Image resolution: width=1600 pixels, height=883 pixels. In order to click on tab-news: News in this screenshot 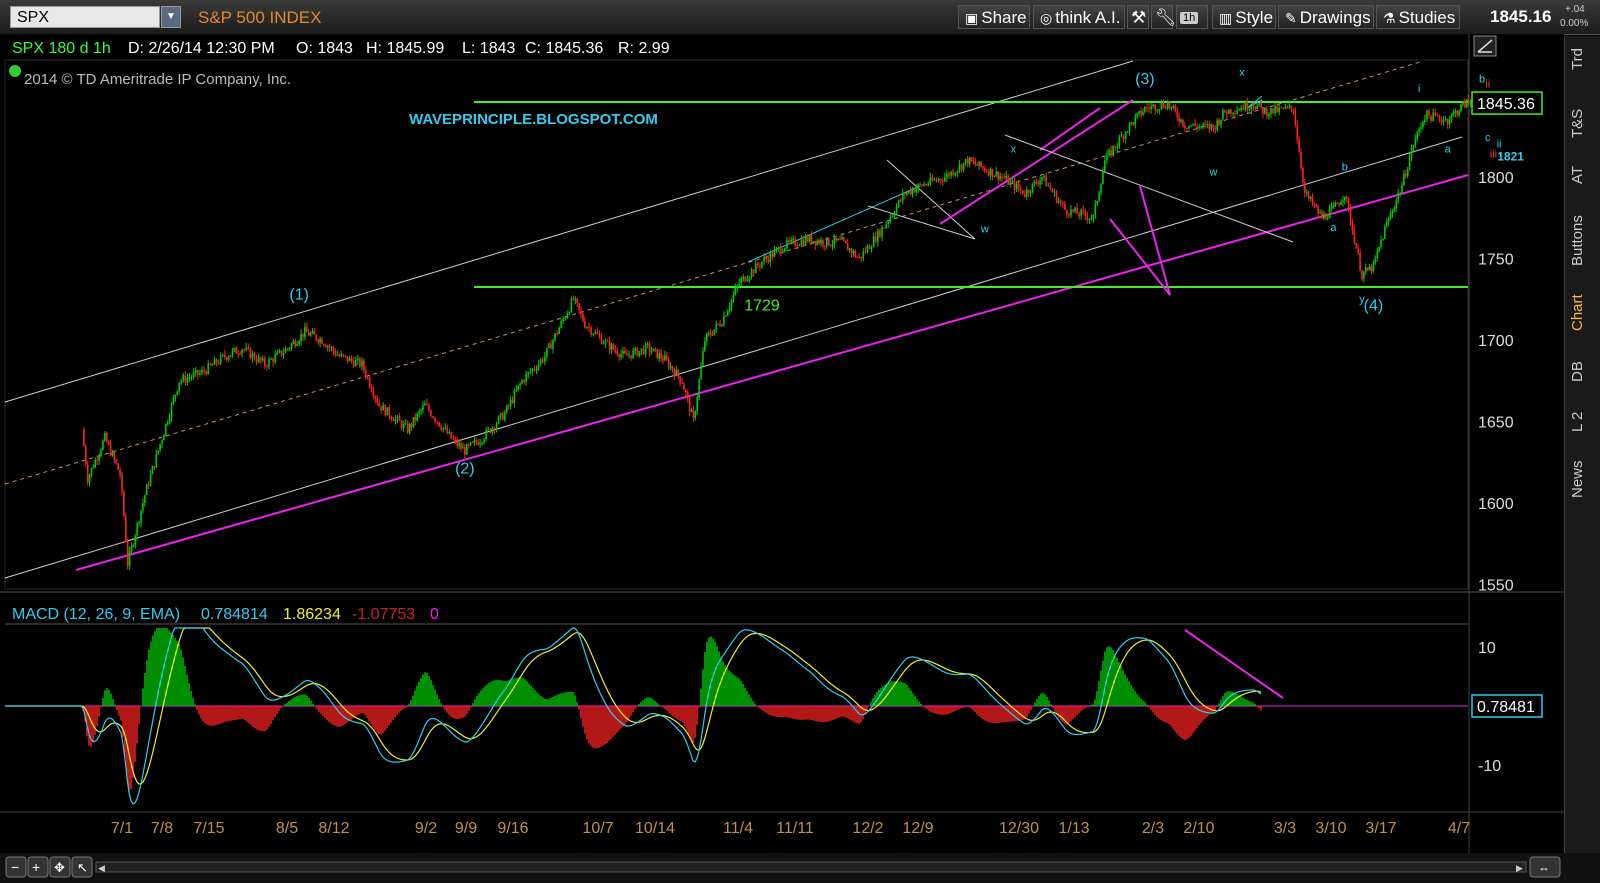, I will do `click(1577, 479)`.